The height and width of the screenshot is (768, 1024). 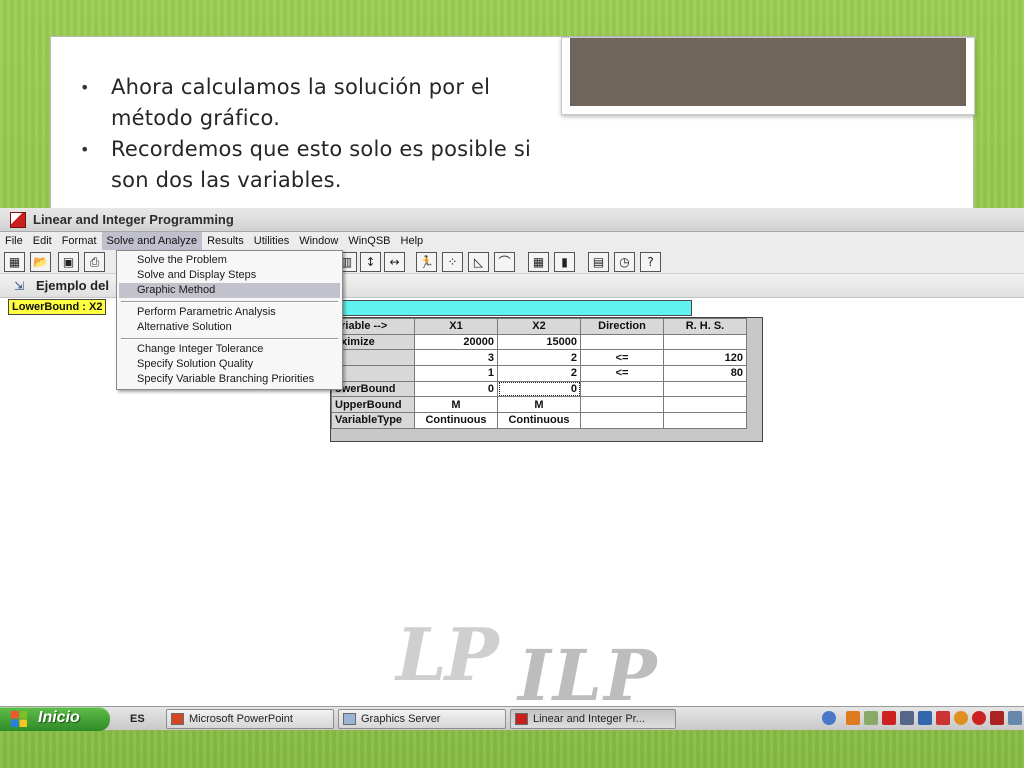 I want to click on grid-cell: 3, so click(x=456, y=358).